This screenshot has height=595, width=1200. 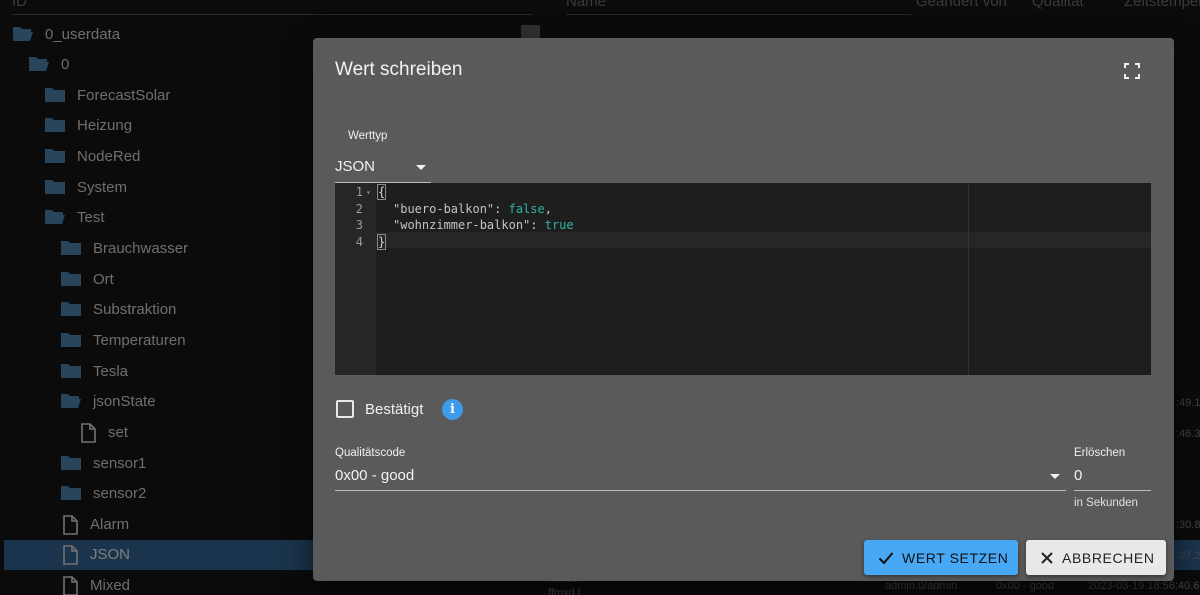 What do you see at coordinates (1100, 453) in the screenshot?
I see `expire-label: Erlöschen` at bounding box center [1100, 453].